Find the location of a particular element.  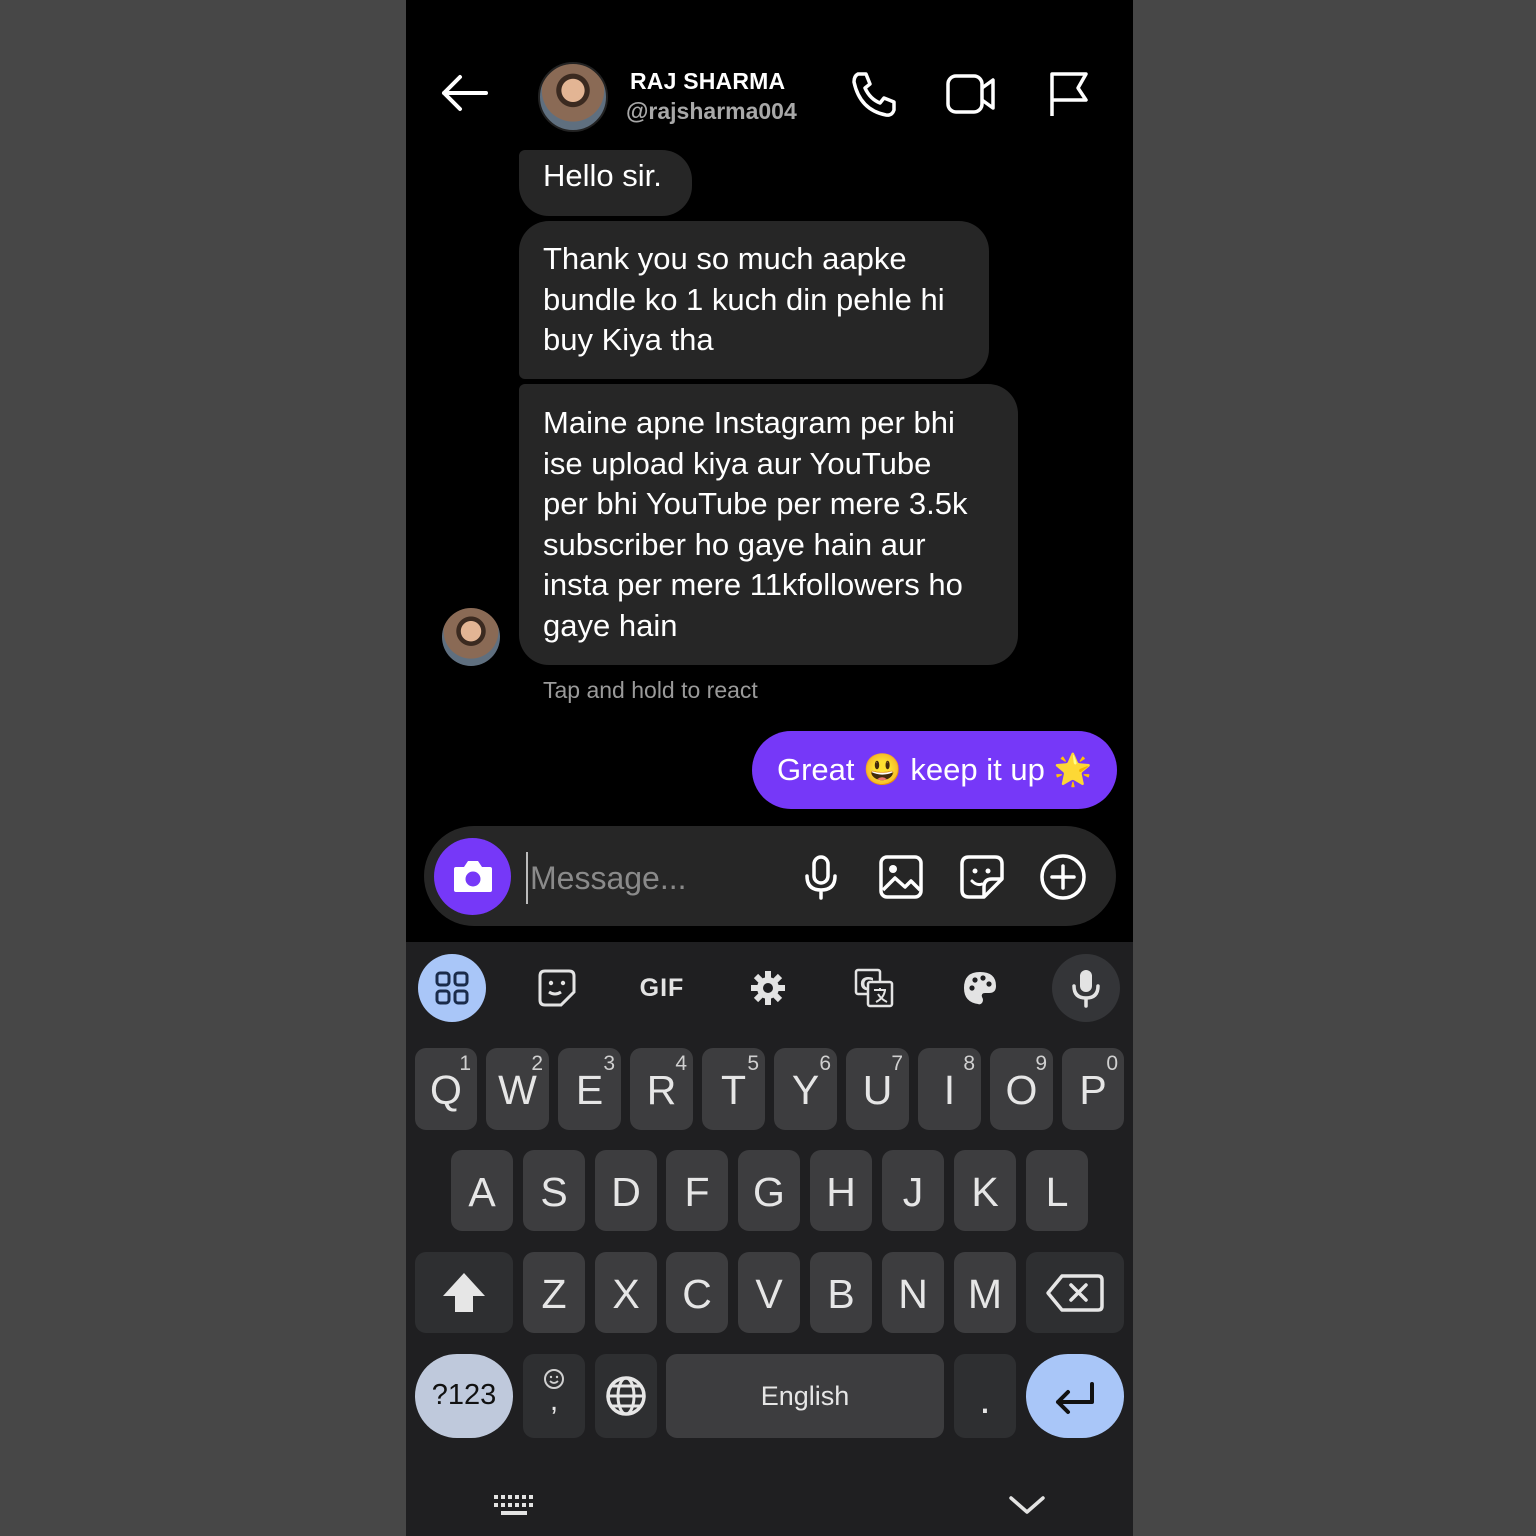

sent-text: Great is located at coordinates (816, 769).